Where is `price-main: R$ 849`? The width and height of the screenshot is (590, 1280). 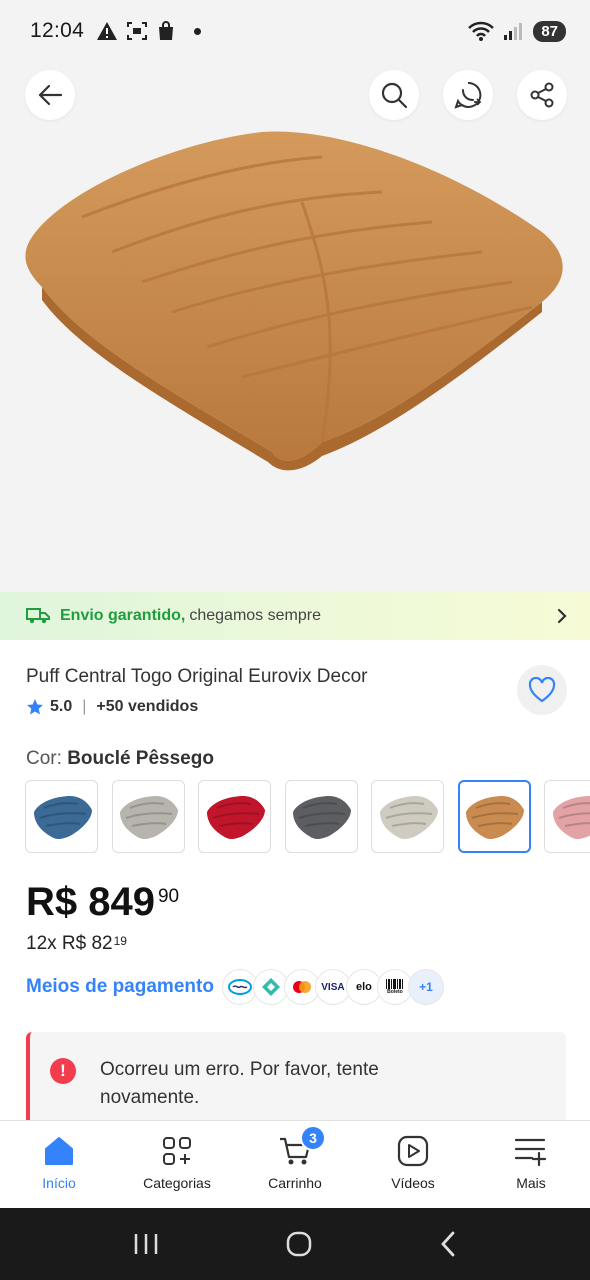
price-main: R$ 849 is located at coordinates (90, 902).